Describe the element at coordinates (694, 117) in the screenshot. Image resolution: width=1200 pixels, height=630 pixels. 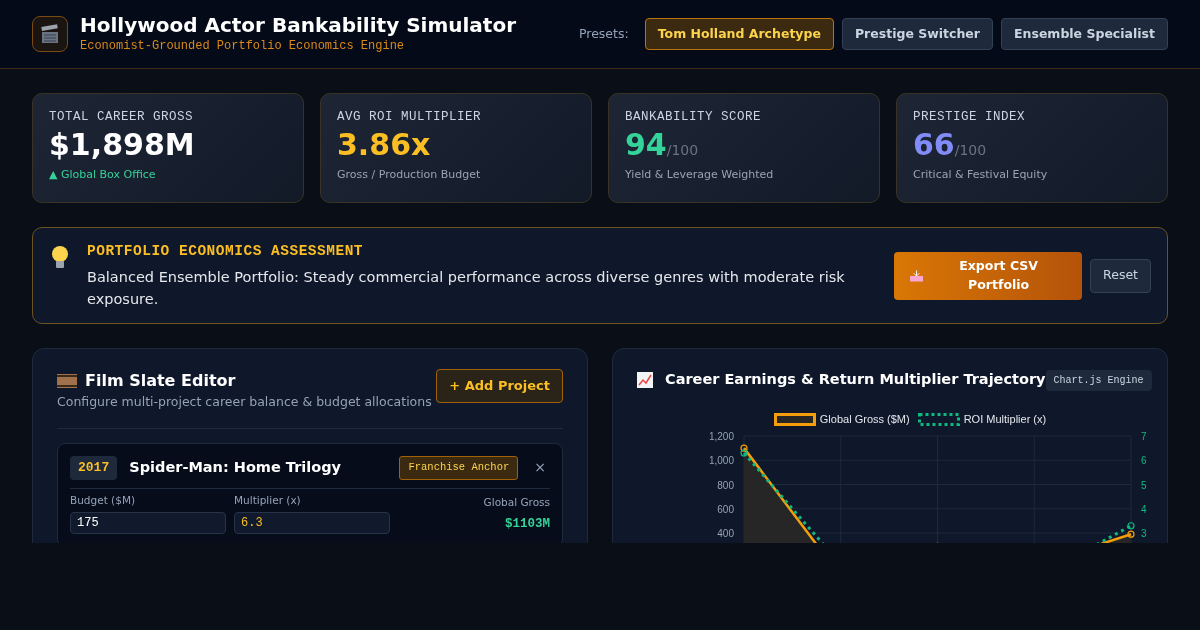
I see `stat-label: BANKABILITY SCORE` at that location.